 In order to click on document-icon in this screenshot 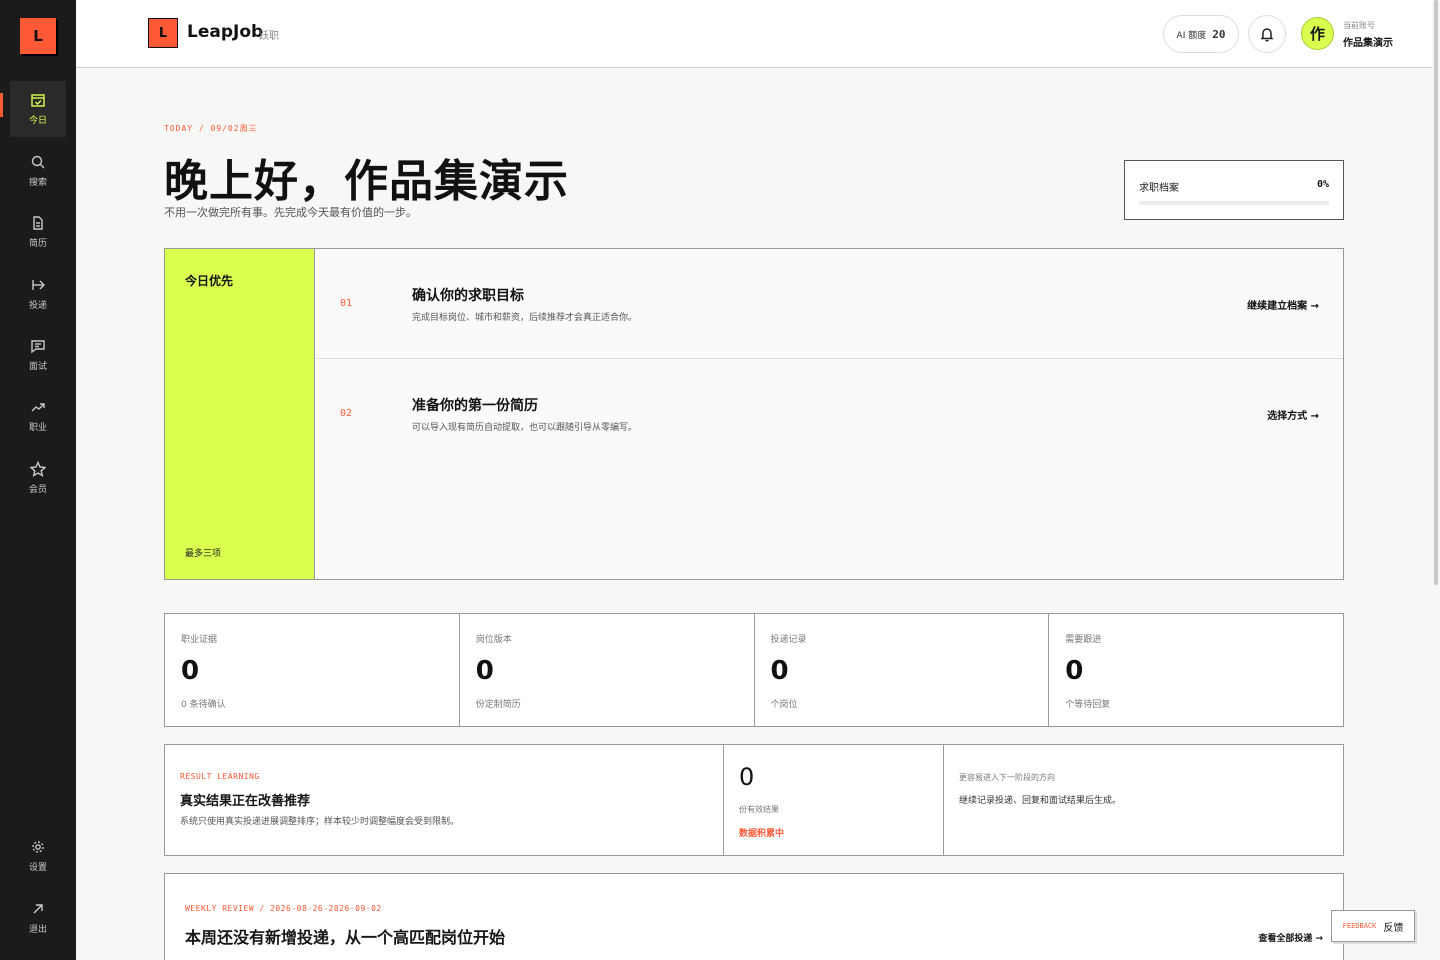, I will do `click(38, 223)`.